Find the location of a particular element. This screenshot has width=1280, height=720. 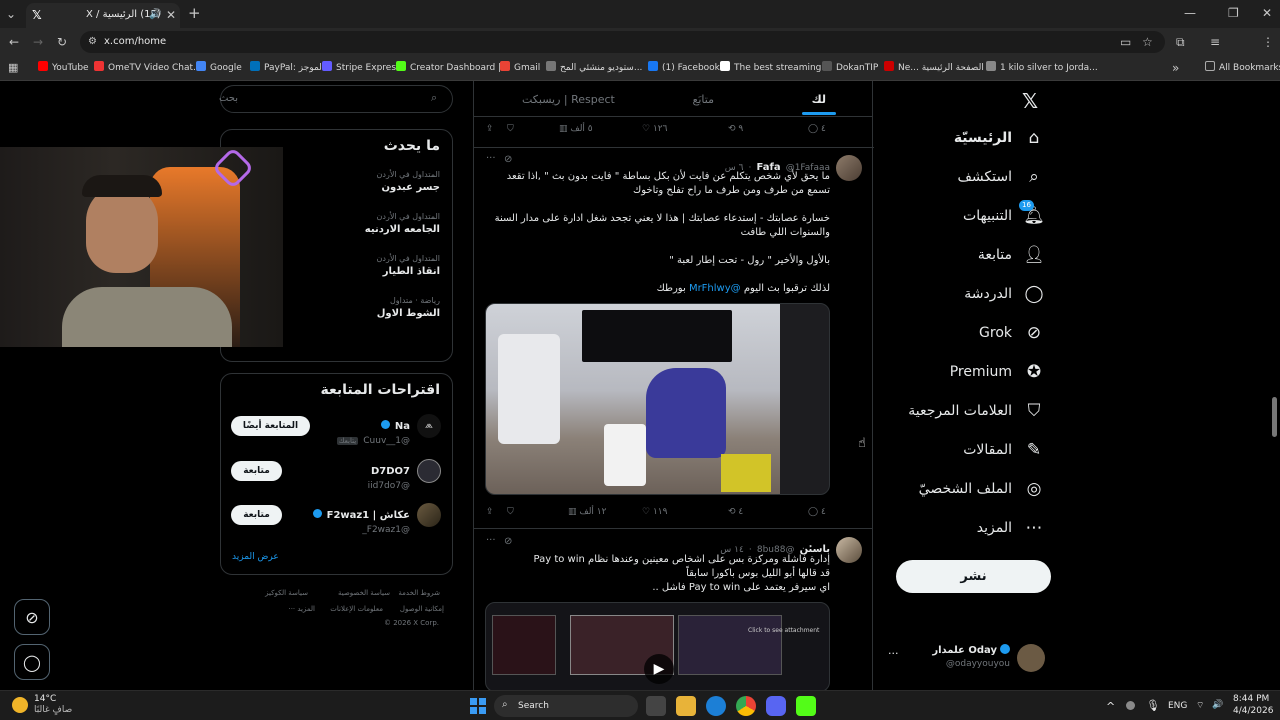

tray-overflow-icon: ^ is located at coordinates (1110, 706).